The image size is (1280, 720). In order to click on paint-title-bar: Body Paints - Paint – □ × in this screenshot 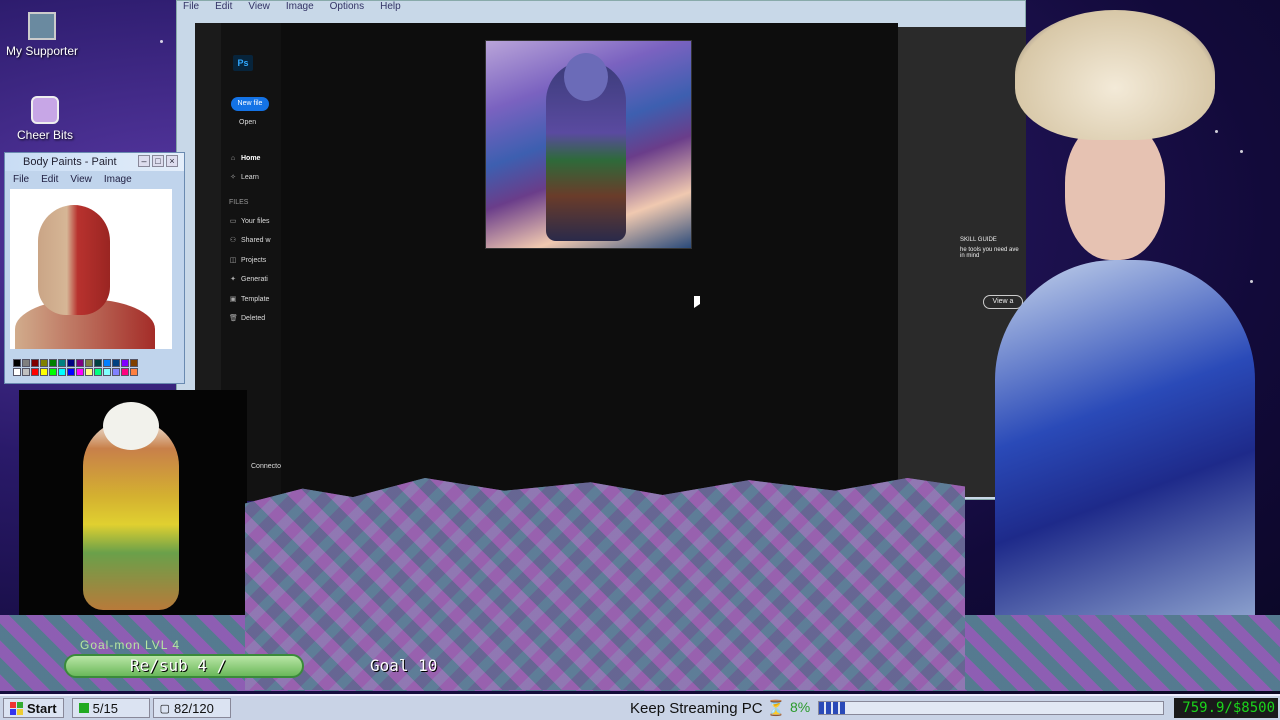, I will do `click(94, 162)`.